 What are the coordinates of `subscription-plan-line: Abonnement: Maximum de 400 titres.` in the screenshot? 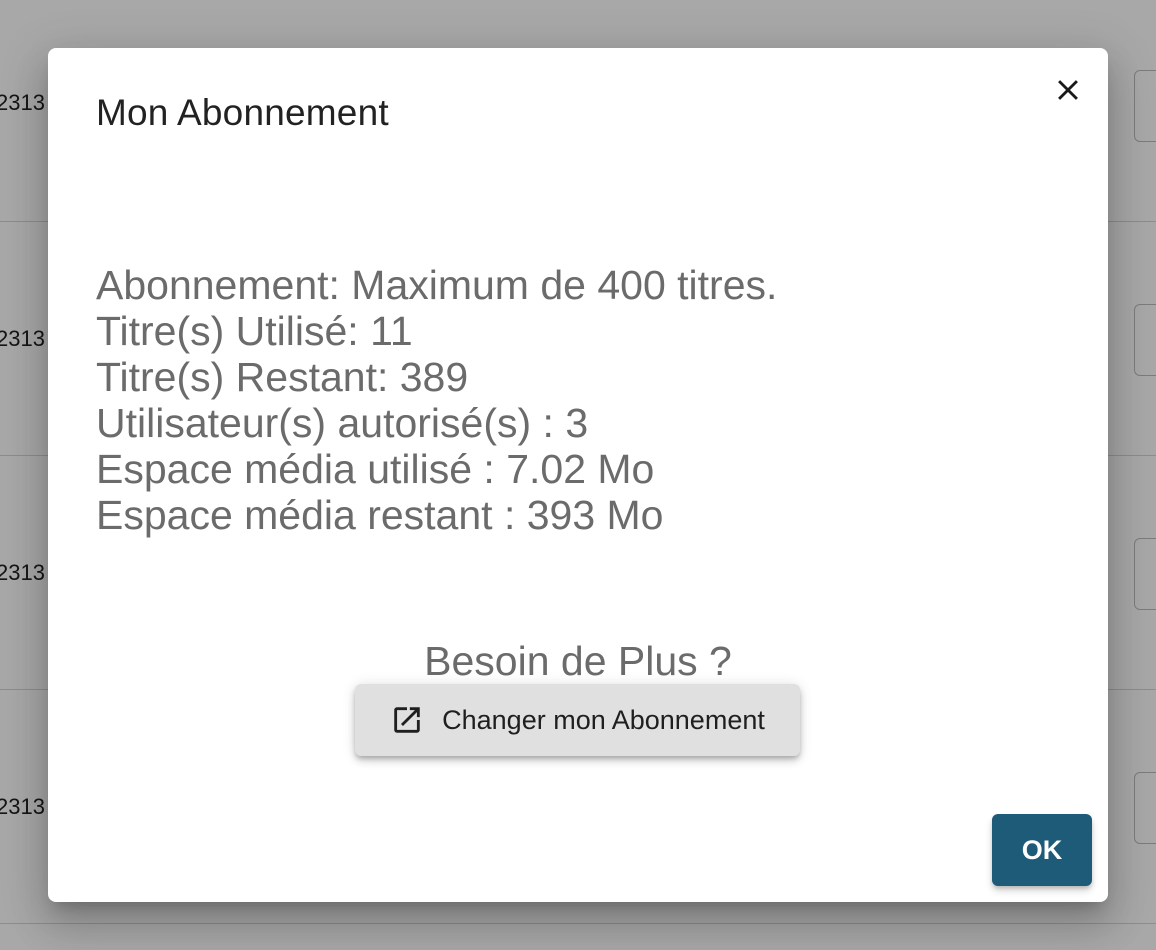 It's located at (437, 285).